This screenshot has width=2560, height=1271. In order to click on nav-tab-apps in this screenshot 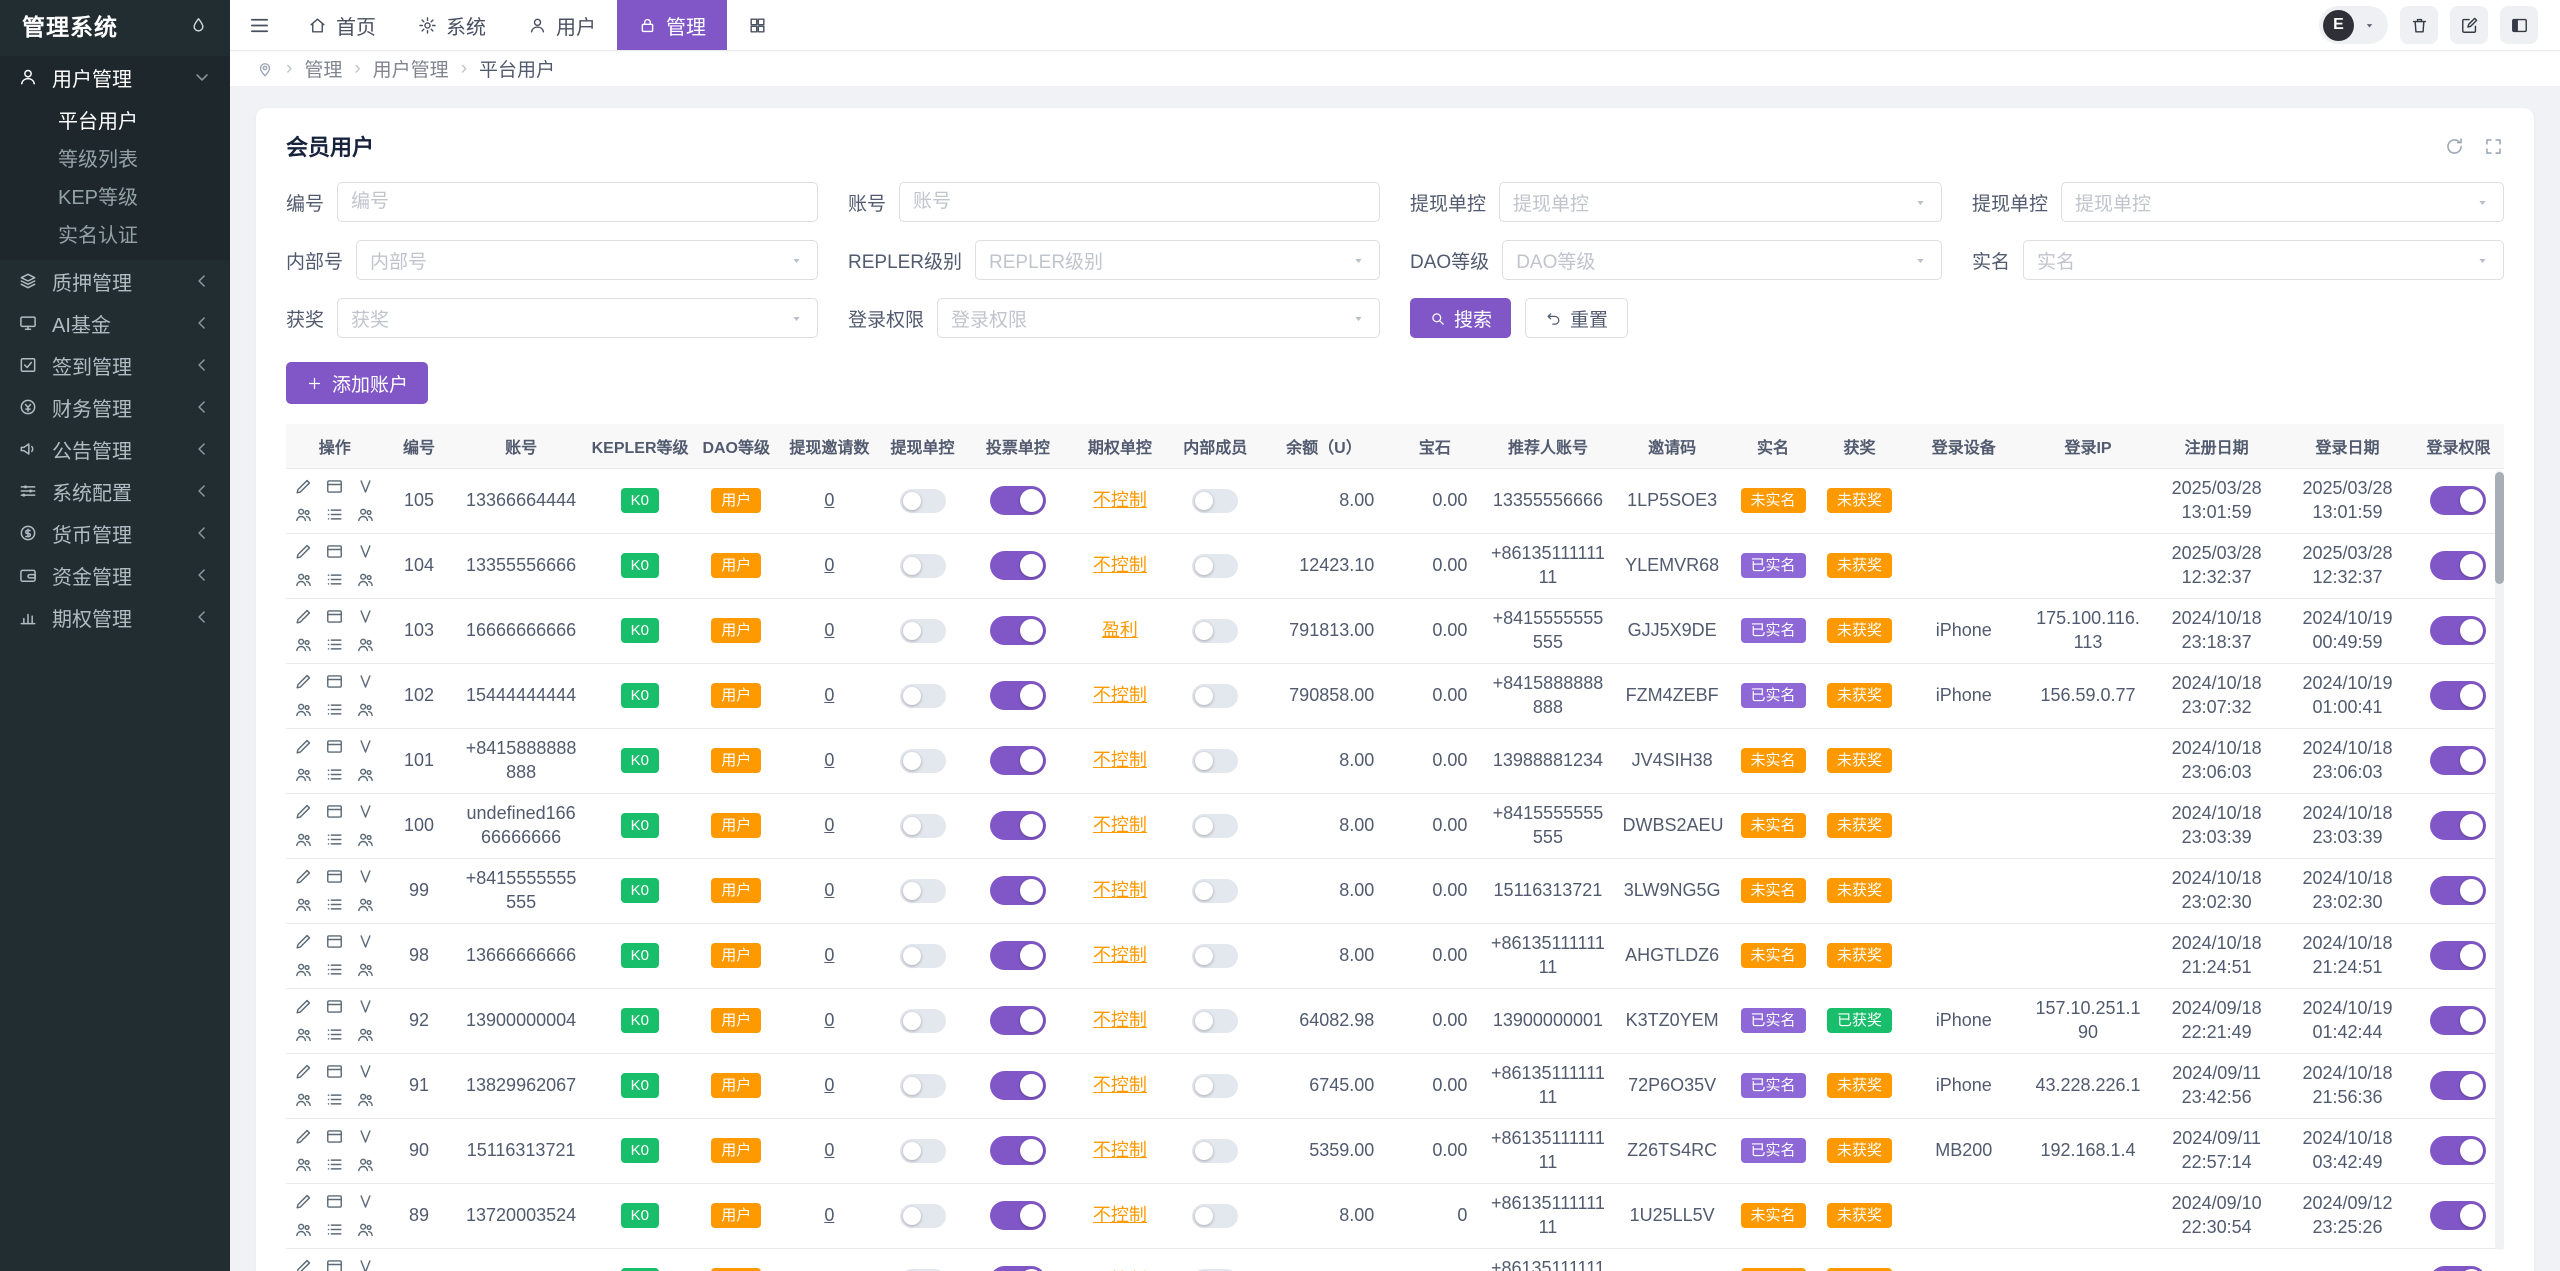, I will do `click(757, 25)`.